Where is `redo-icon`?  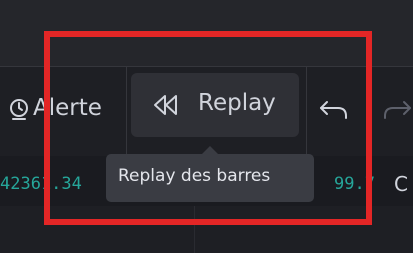
redo-icon is located at coordinates (397, 109).